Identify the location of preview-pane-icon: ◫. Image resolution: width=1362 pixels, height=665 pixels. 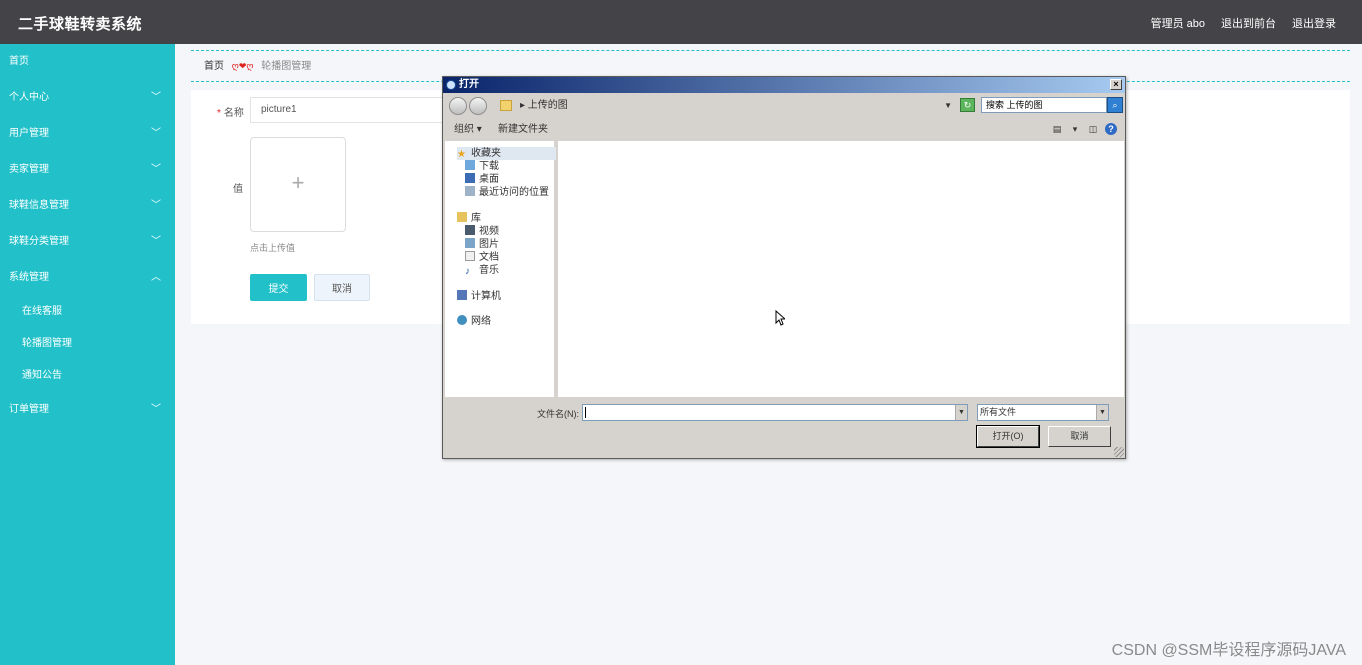
(1093, 129).